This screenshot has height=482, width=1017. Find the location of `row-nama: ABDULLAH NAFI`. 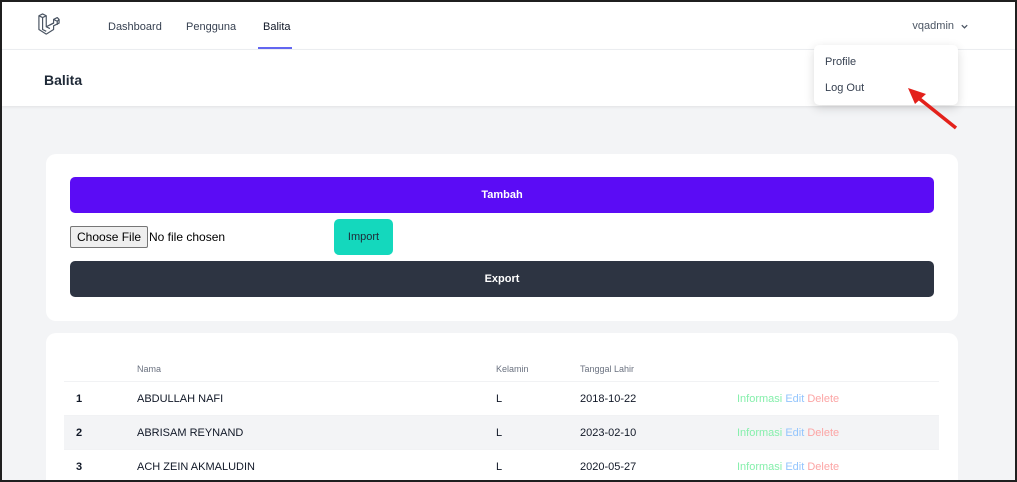

row-nama: ABDULLAH NAFI is located at coordinates (180, 399).